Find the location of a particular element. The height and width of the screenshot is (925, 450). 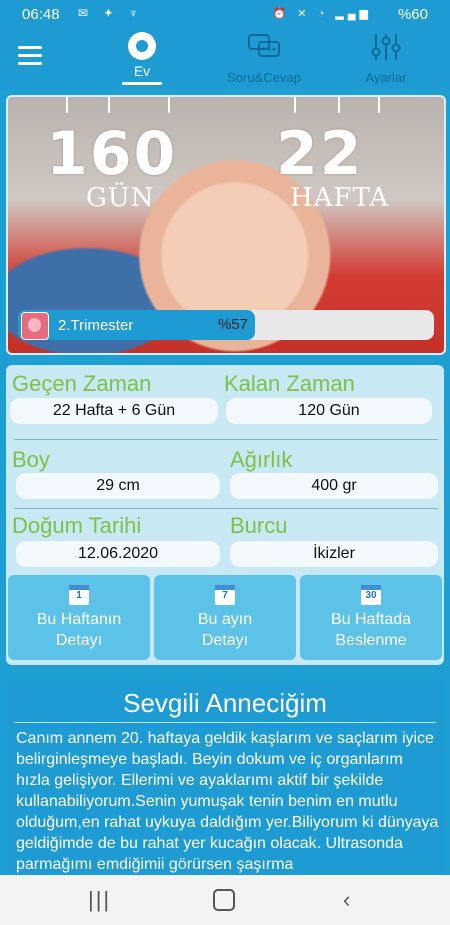

sliders-icon is located at coordinates (386, 47).